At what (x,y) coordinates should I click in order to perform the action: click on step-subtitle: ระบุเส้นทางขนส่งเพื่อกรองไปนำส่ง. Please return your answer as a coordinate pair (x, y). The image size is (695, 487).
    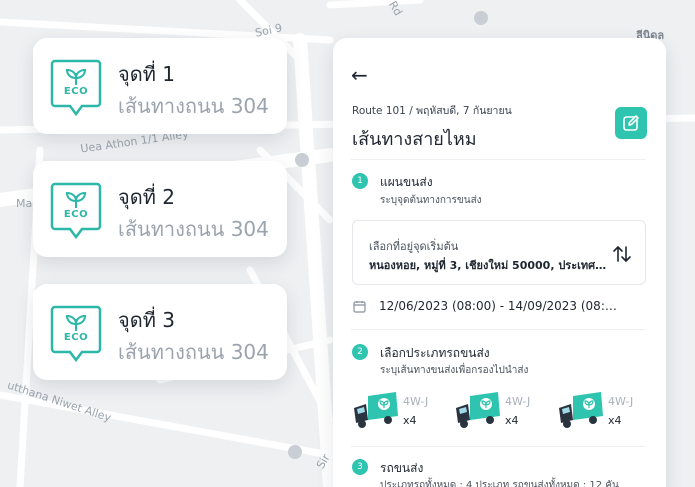
    Looking at the image, I should click on (454, 370).